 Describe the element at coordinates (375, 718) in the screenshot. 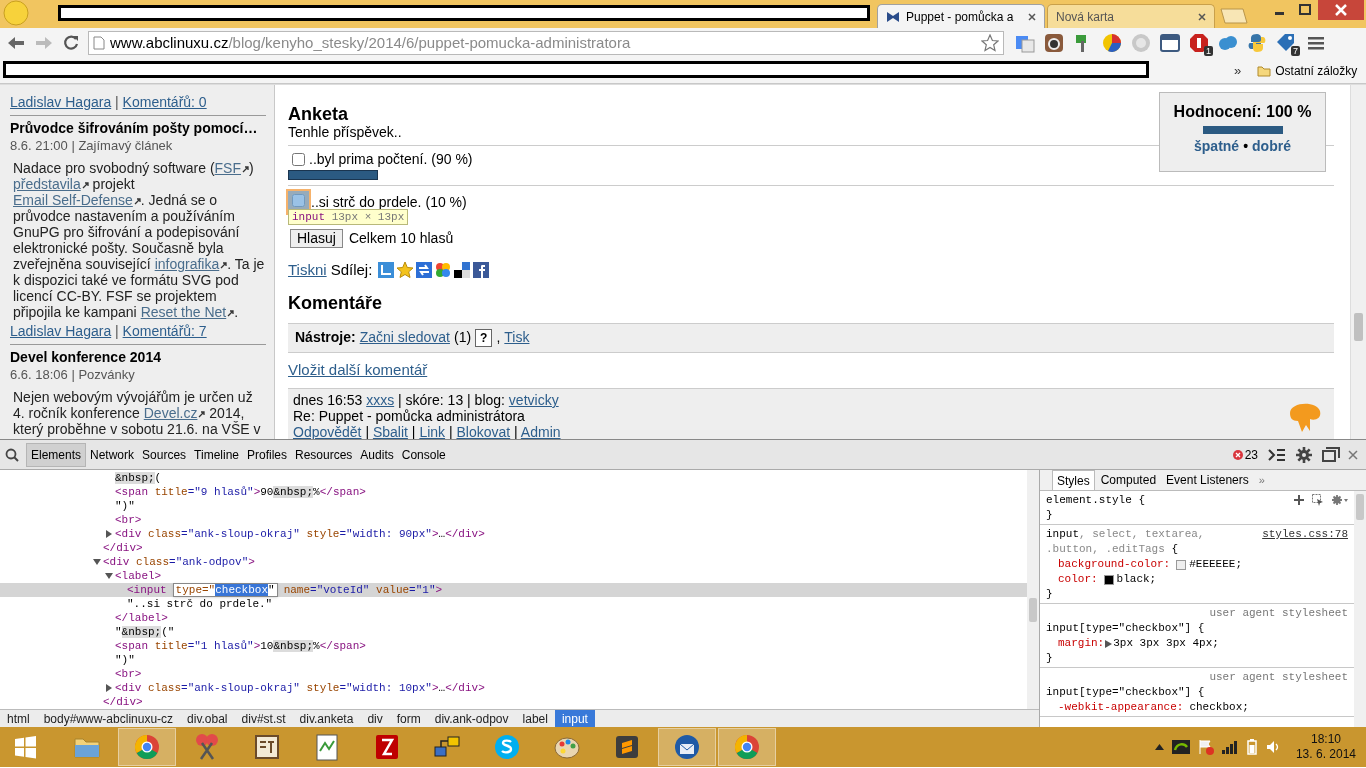

I see `breadcrumb: div` at that location.